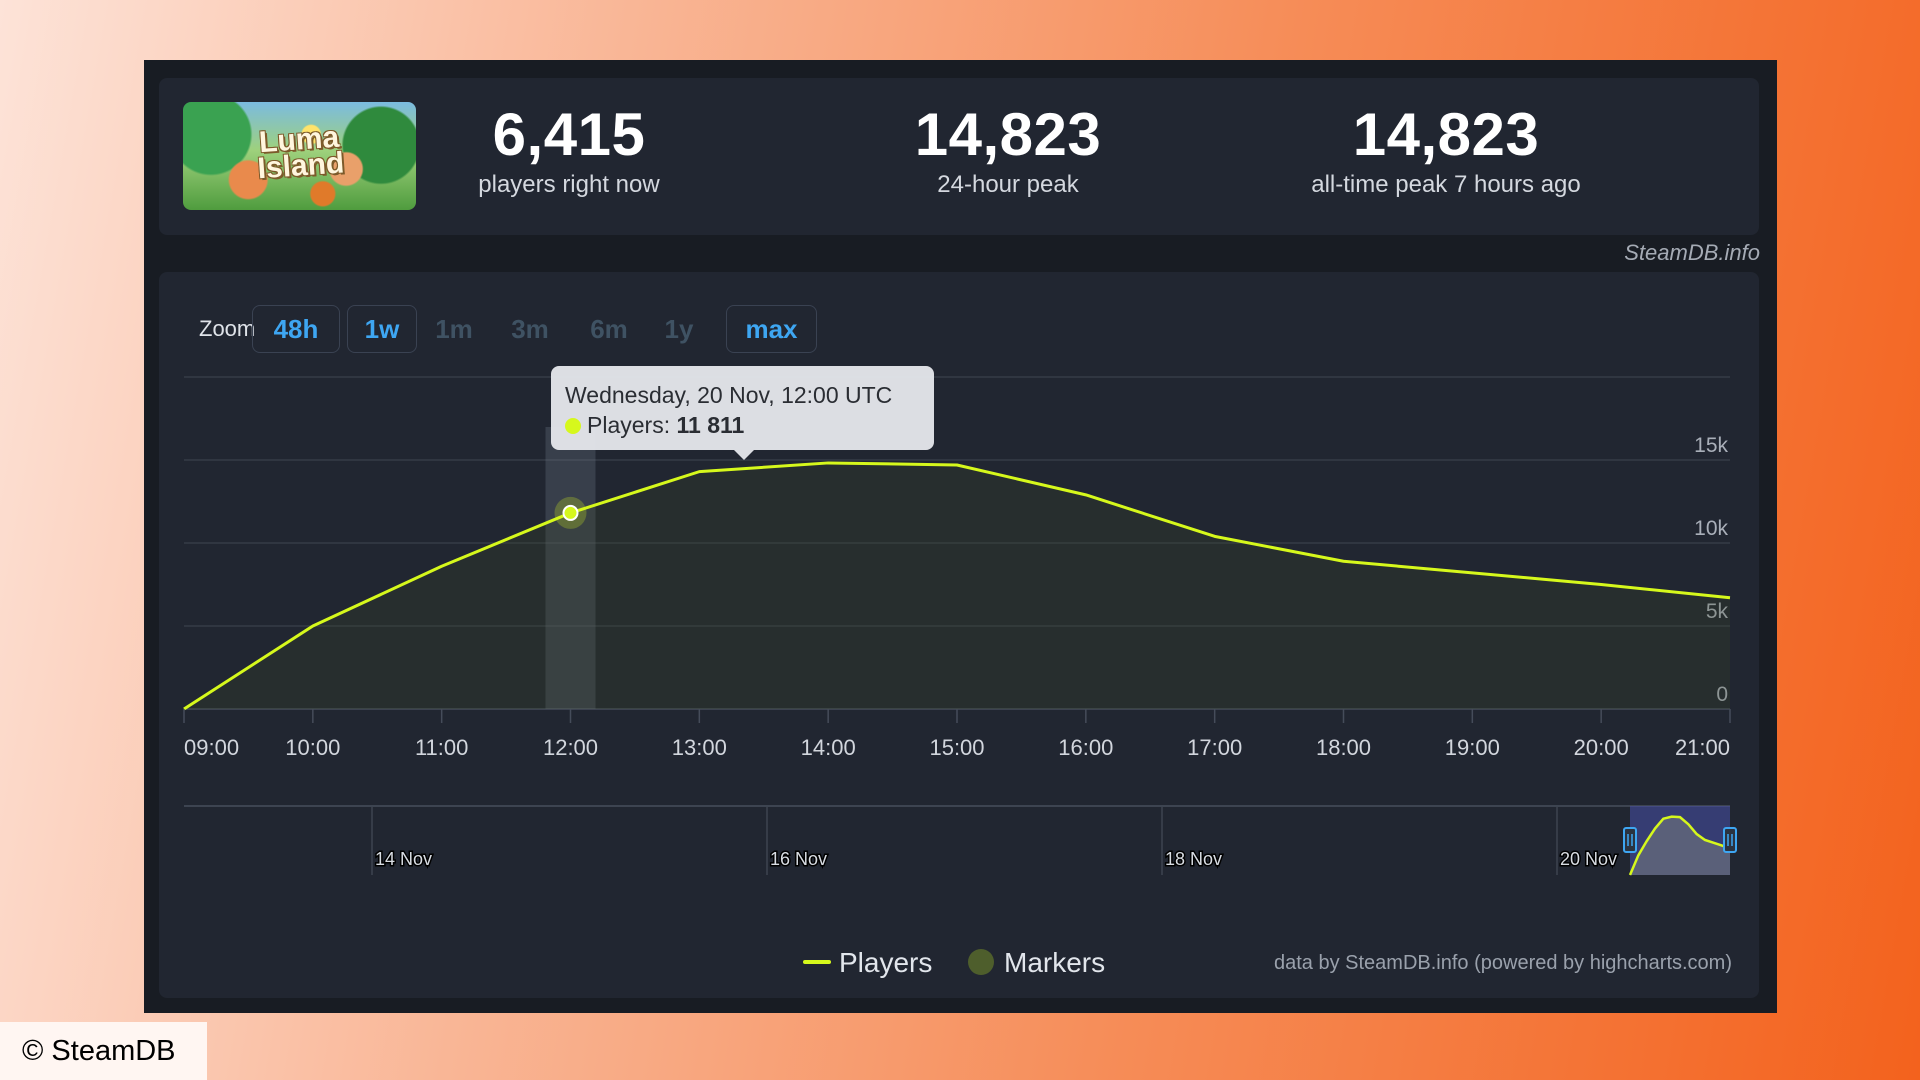 This screenshot has width=1920, height=1080. I want to click on stat-current-players: 6,415 players right now, so click(569, 150).